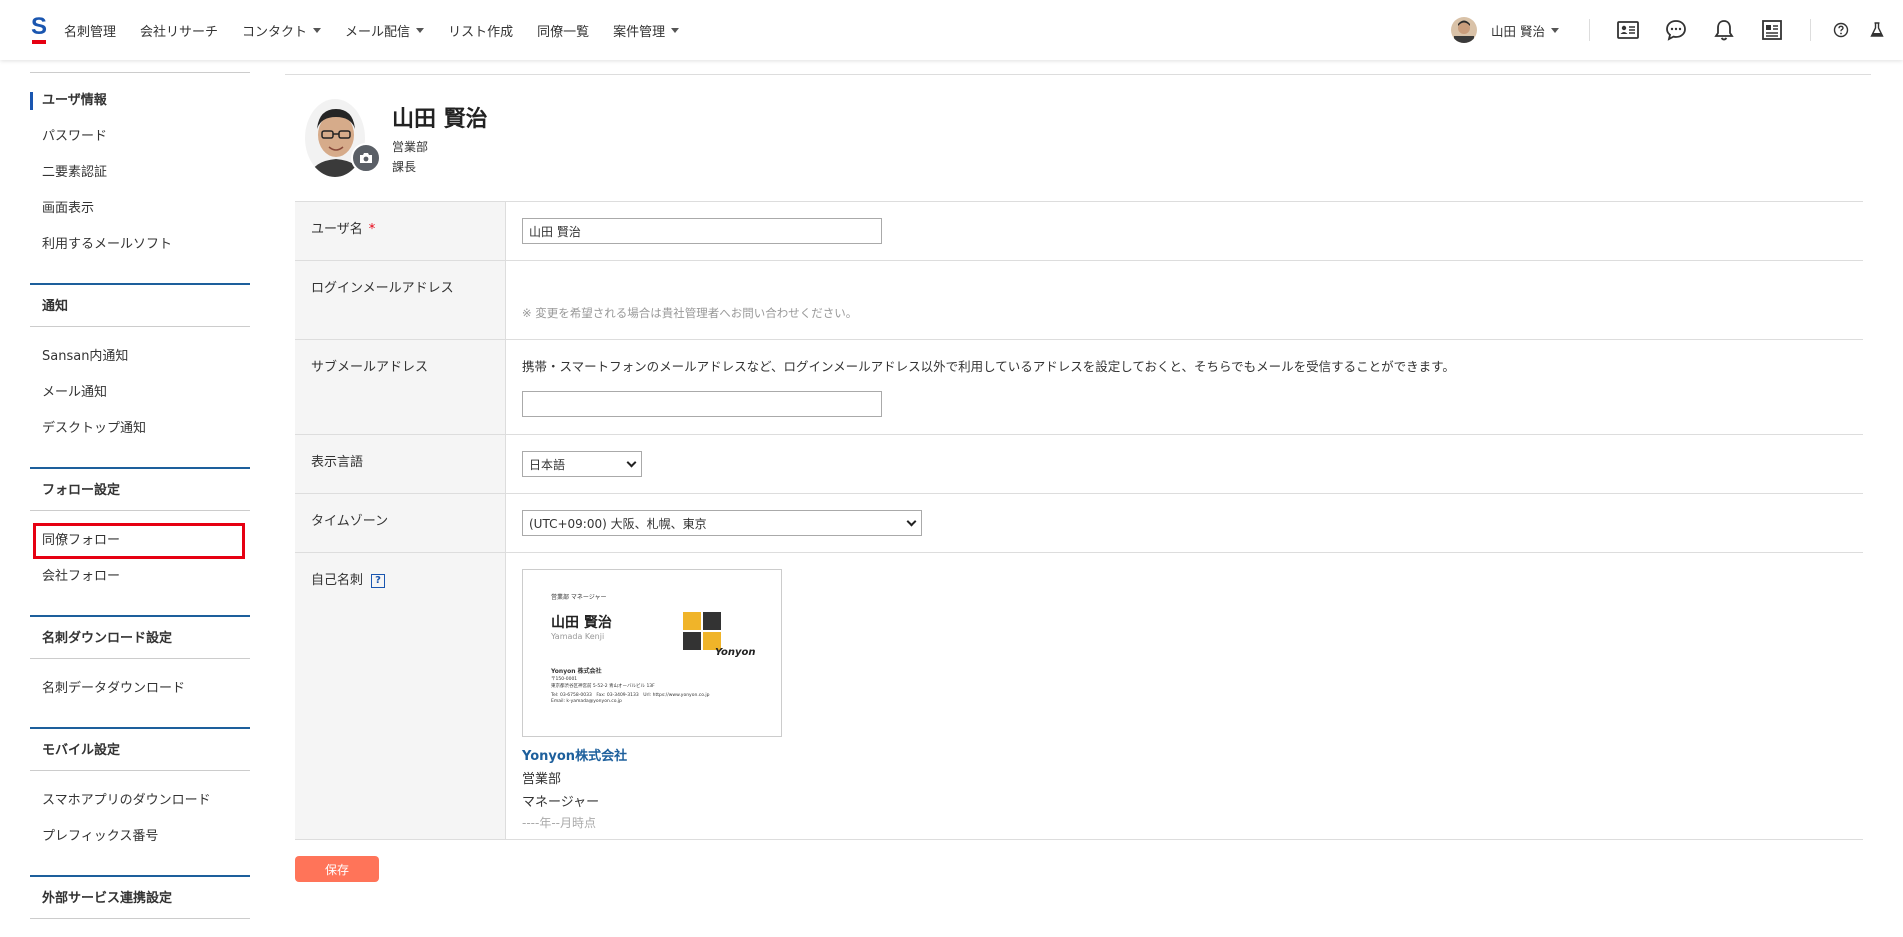 This screenshot has width=1903, height=937. What do you see at coordinates (140, 393) in the screenshot?
I see `sidebar-item-mail-notify: メール通知` at bounding box center [140, 393].